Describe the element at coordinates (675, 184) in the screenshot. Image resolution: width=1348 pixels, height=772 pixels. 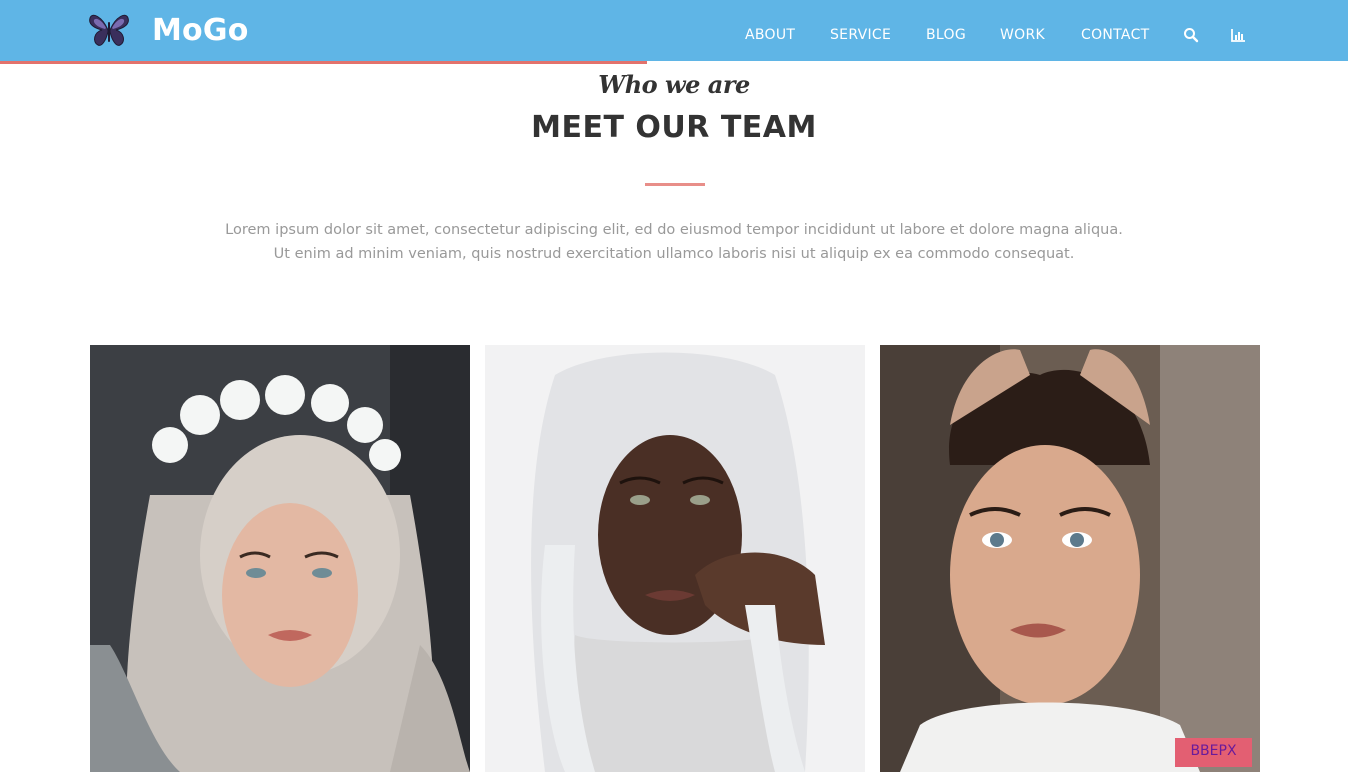
I see `title-divider` at that location.